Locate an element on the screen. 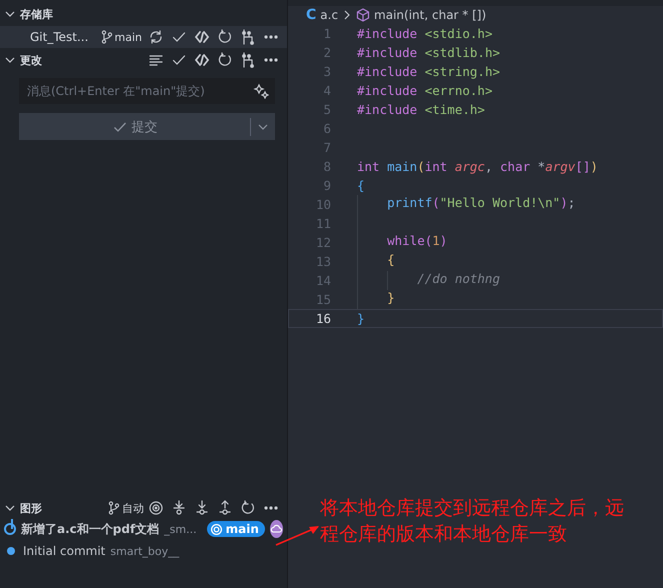 The height and width of the screenshot is (588, 663). code-token: argv is located at coordinates (560, 166).